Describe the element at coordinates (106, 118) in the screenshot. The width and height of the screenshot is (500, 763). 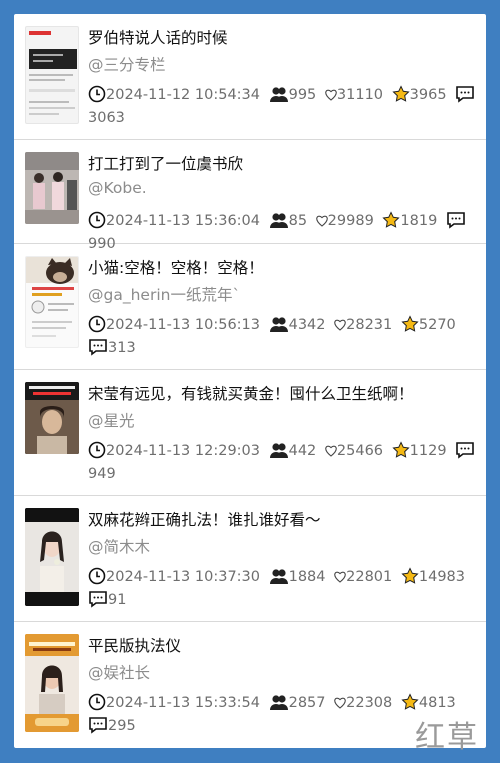
I see `comments-count: 3063` at that location.